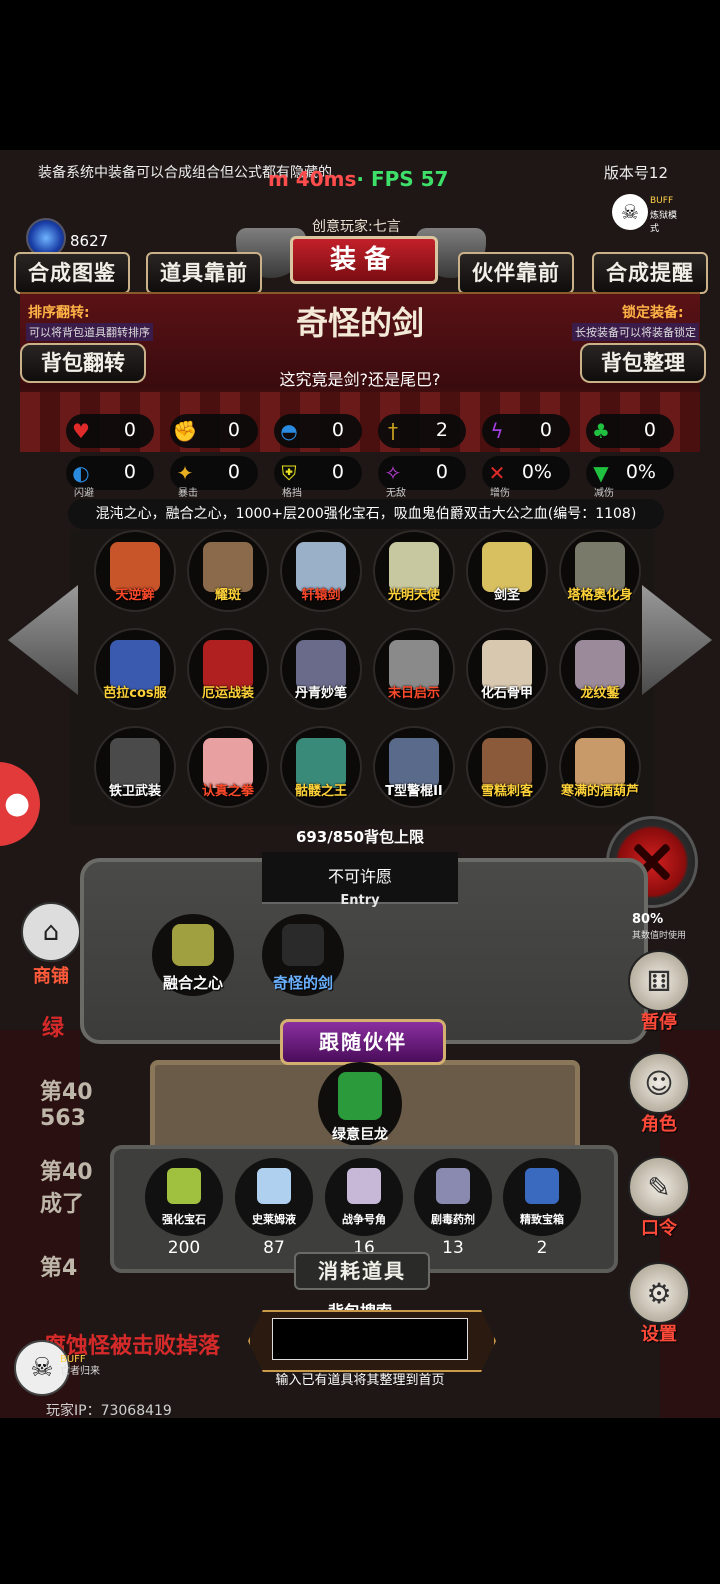 The height and width of the screenshot is (1584, 720). What do you see at coordinates (135, 669) in the screenshot?
I see `equipment-slot: 芭拉cos服` at bounding box center [135, 669].